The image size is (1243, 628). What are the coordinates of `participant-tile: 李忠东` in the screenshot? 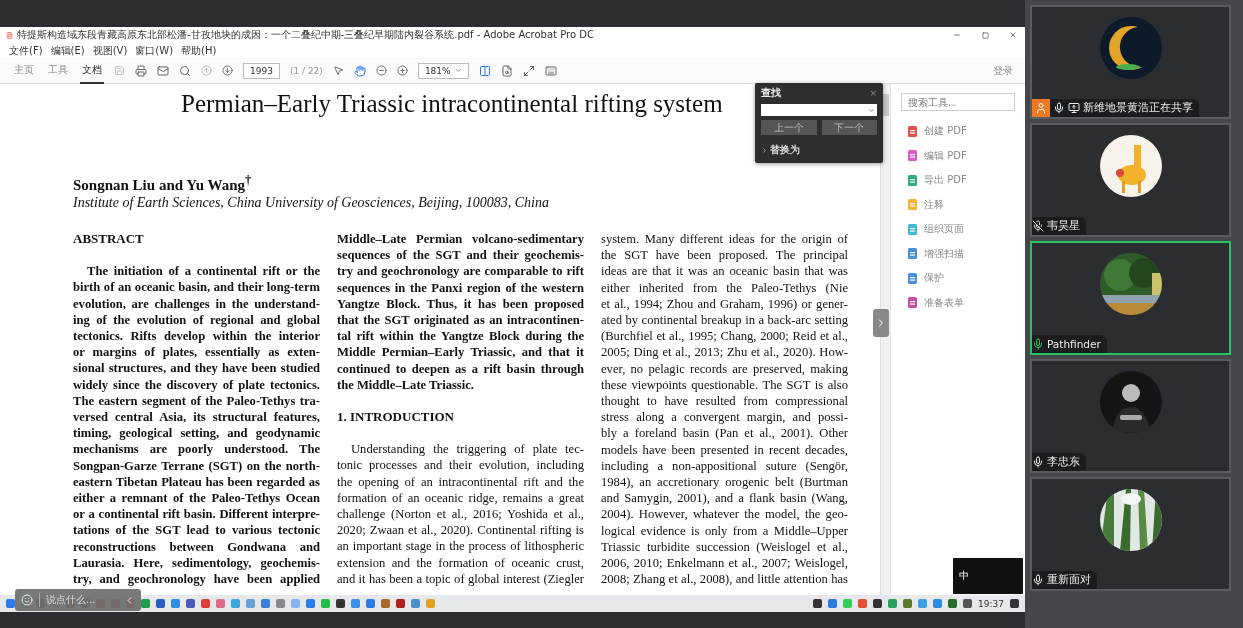 It's located at (1130, 416).